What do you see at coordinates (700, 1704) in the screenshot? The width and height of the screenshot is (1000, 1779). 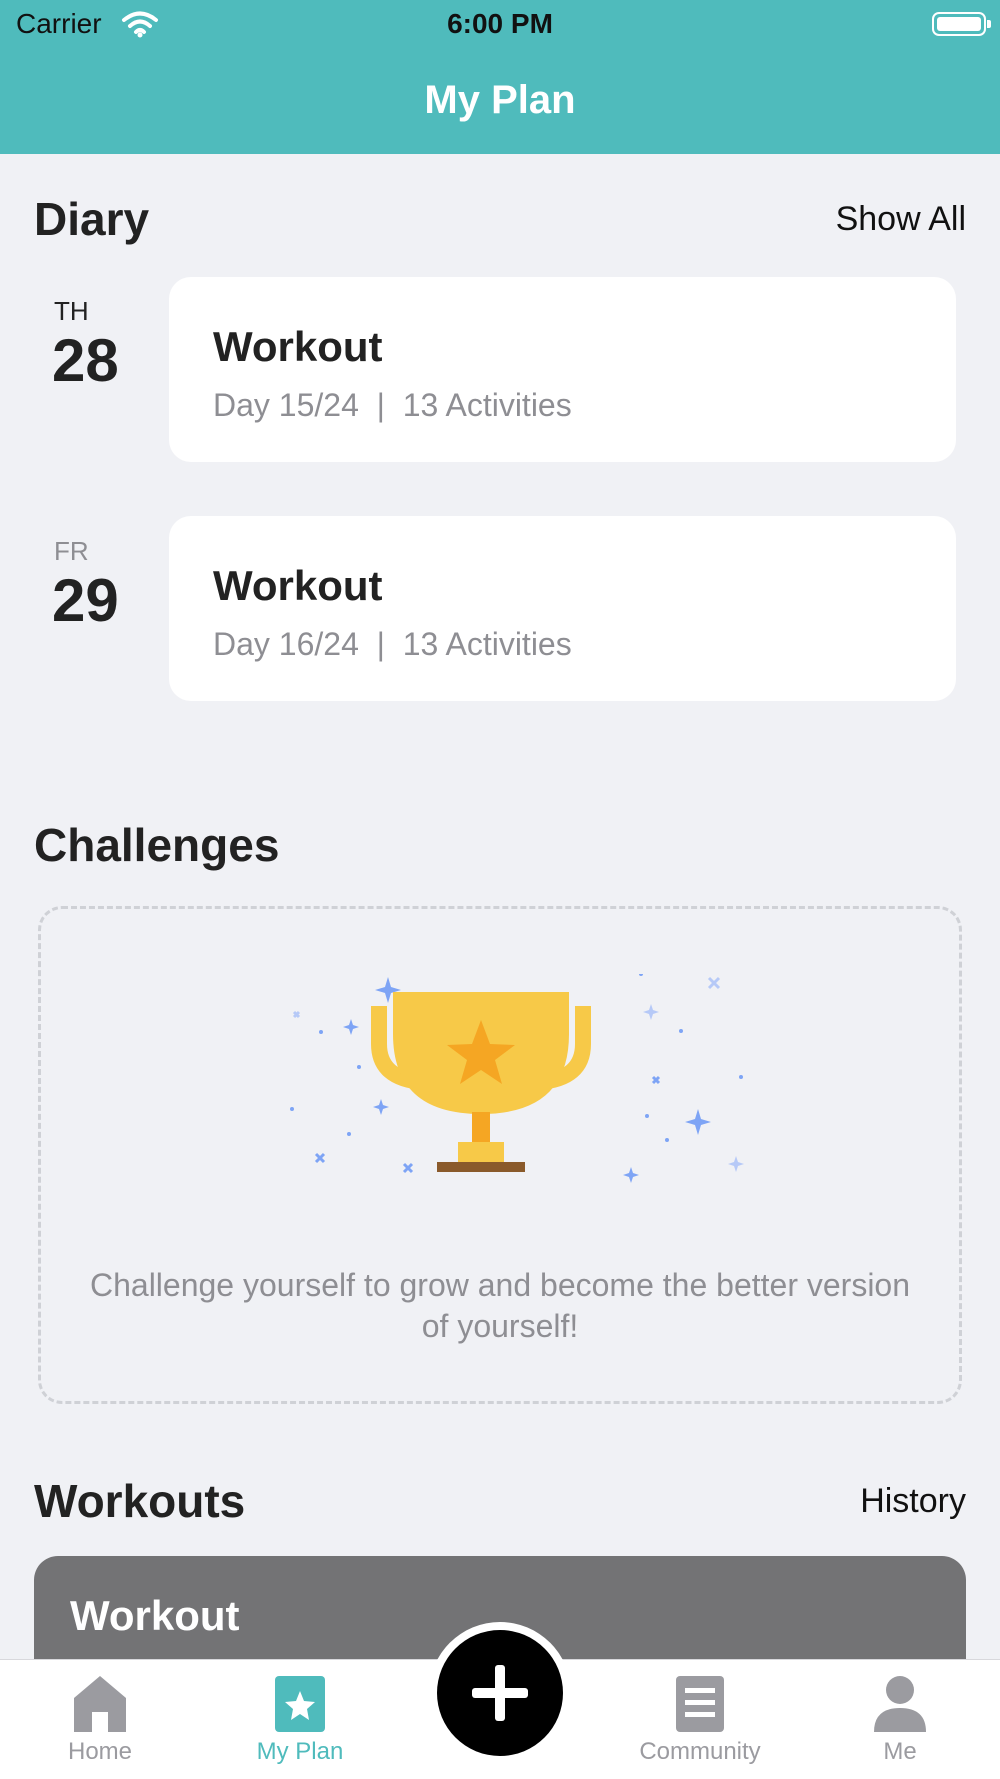 I see `document-icon` at bounding box center [700, 1704].